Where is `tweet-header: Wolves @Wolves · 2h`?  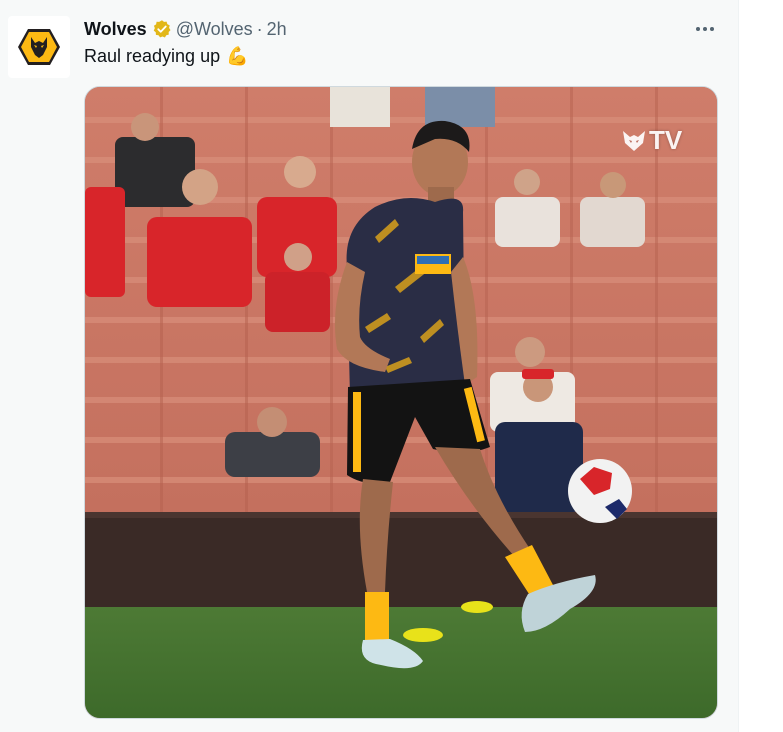 tweet-header: Wolves @Wolves · 2h is located at coordinates (185, 29).